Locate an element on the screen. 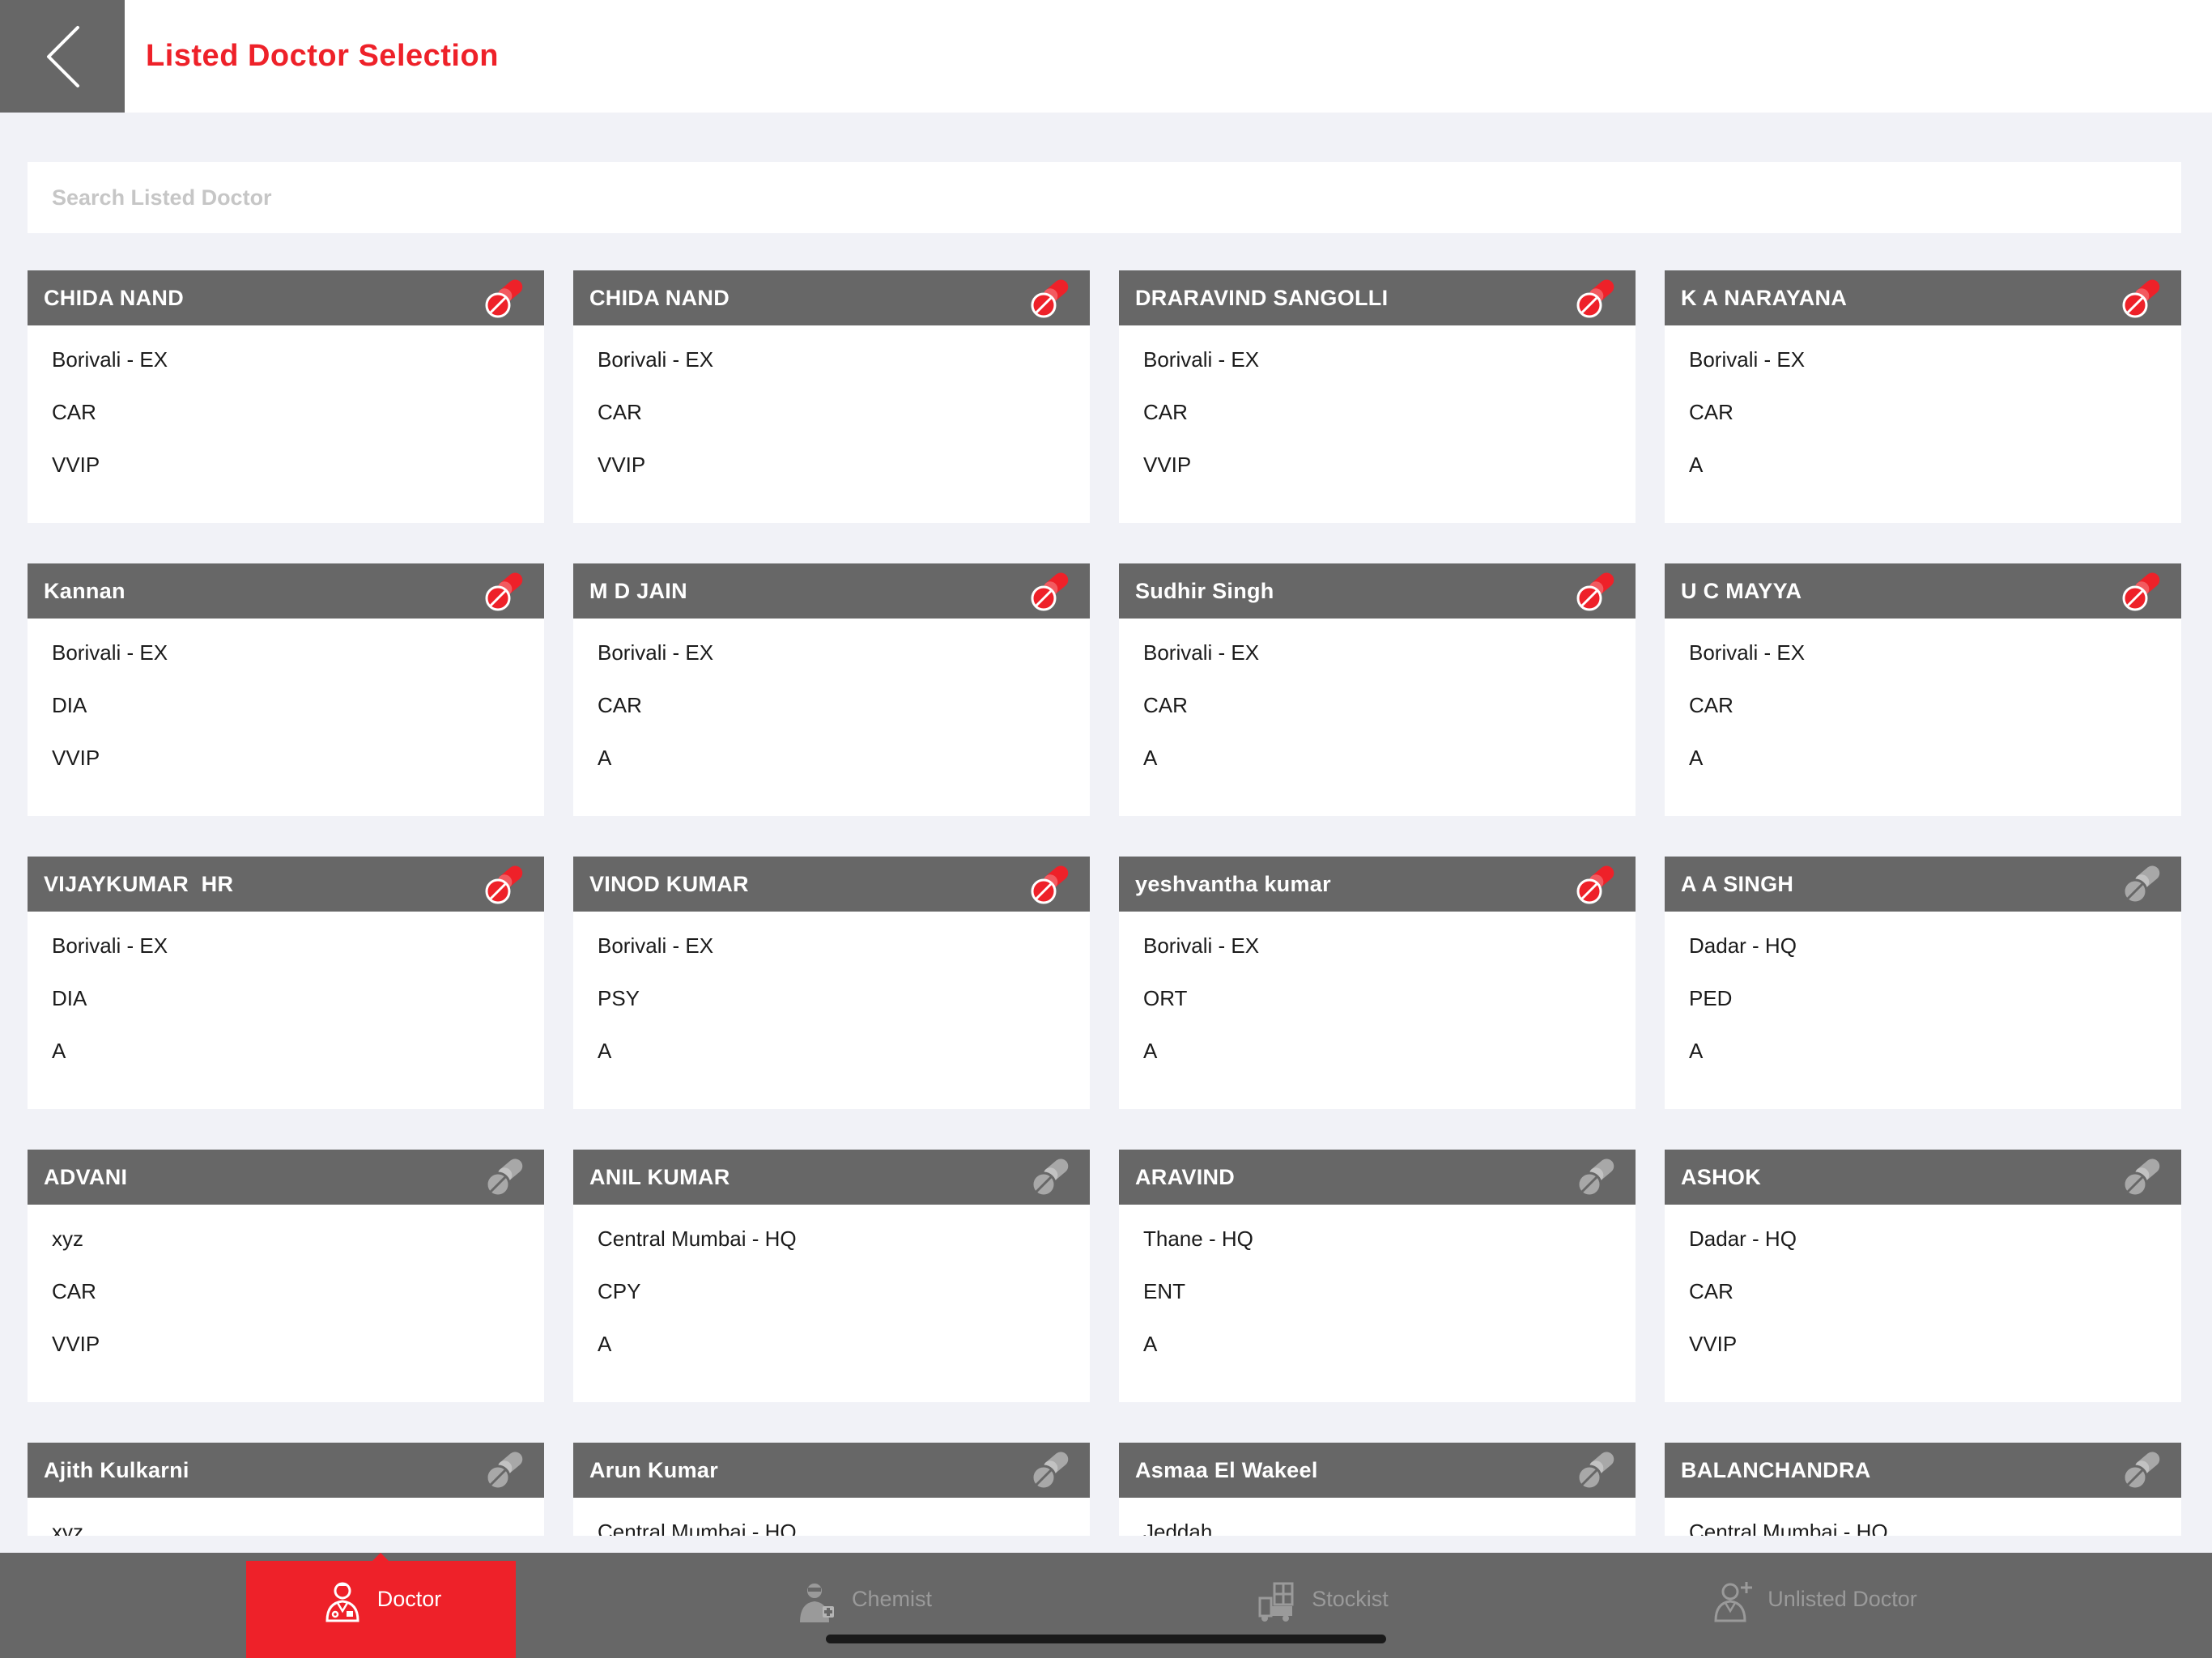 The image size is (2212, 1658). doctor-card: K A NARAYANA Borivali - EX CAR A is located at coordinates (1923, 396).